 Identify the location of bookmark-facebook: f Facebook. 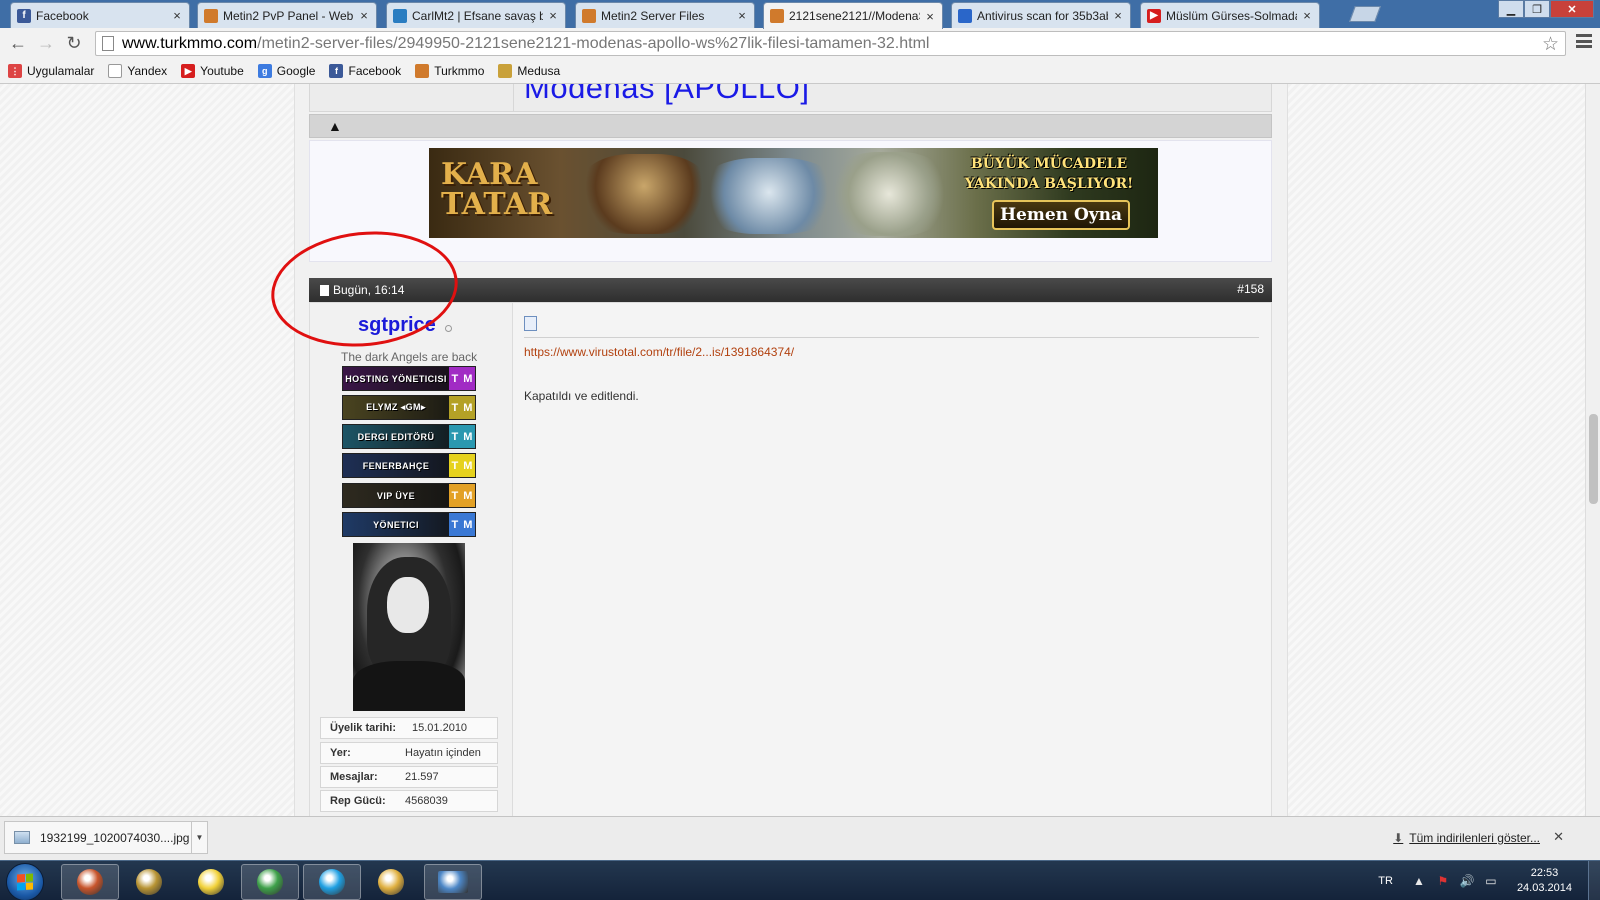
(365, 71).